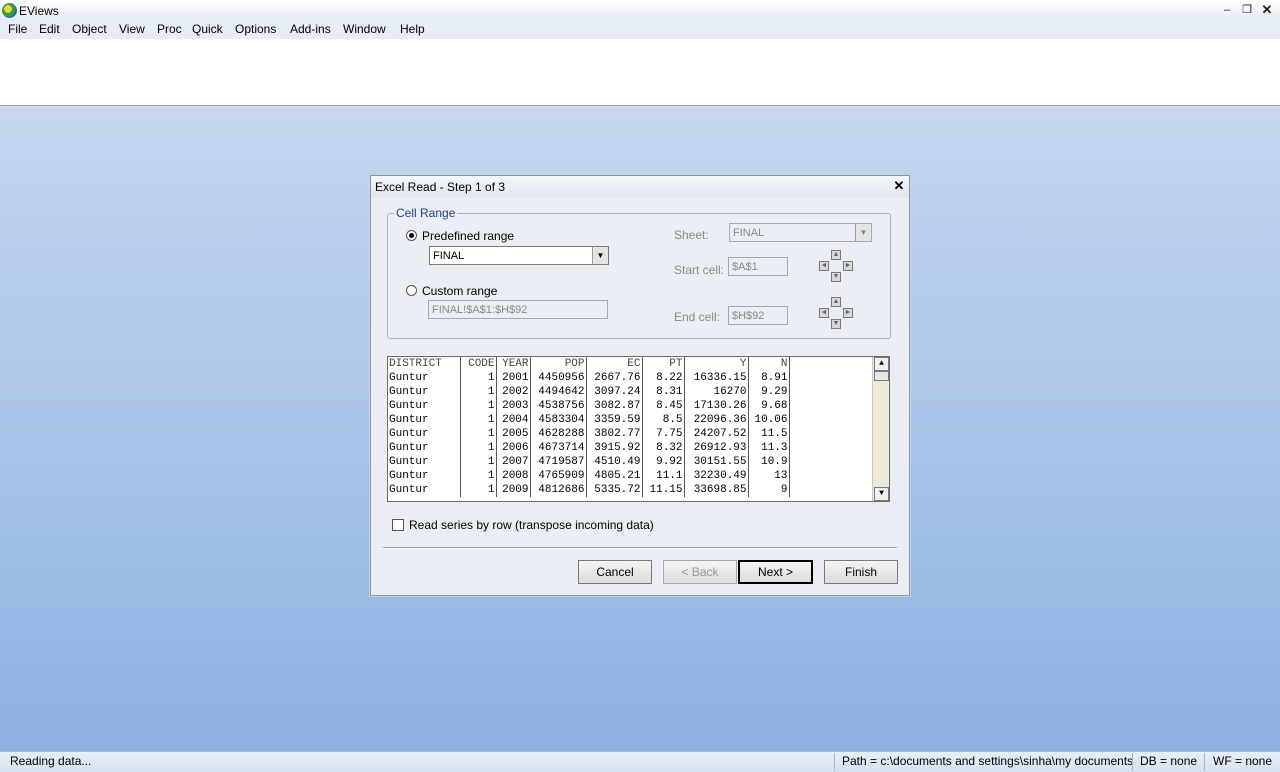 The image size is (1280, 772). What do you see at coordinates (836, 302) in the screenshot?
I see `end-up-arrow-icon: ▲` at bounding box center [836, 302].